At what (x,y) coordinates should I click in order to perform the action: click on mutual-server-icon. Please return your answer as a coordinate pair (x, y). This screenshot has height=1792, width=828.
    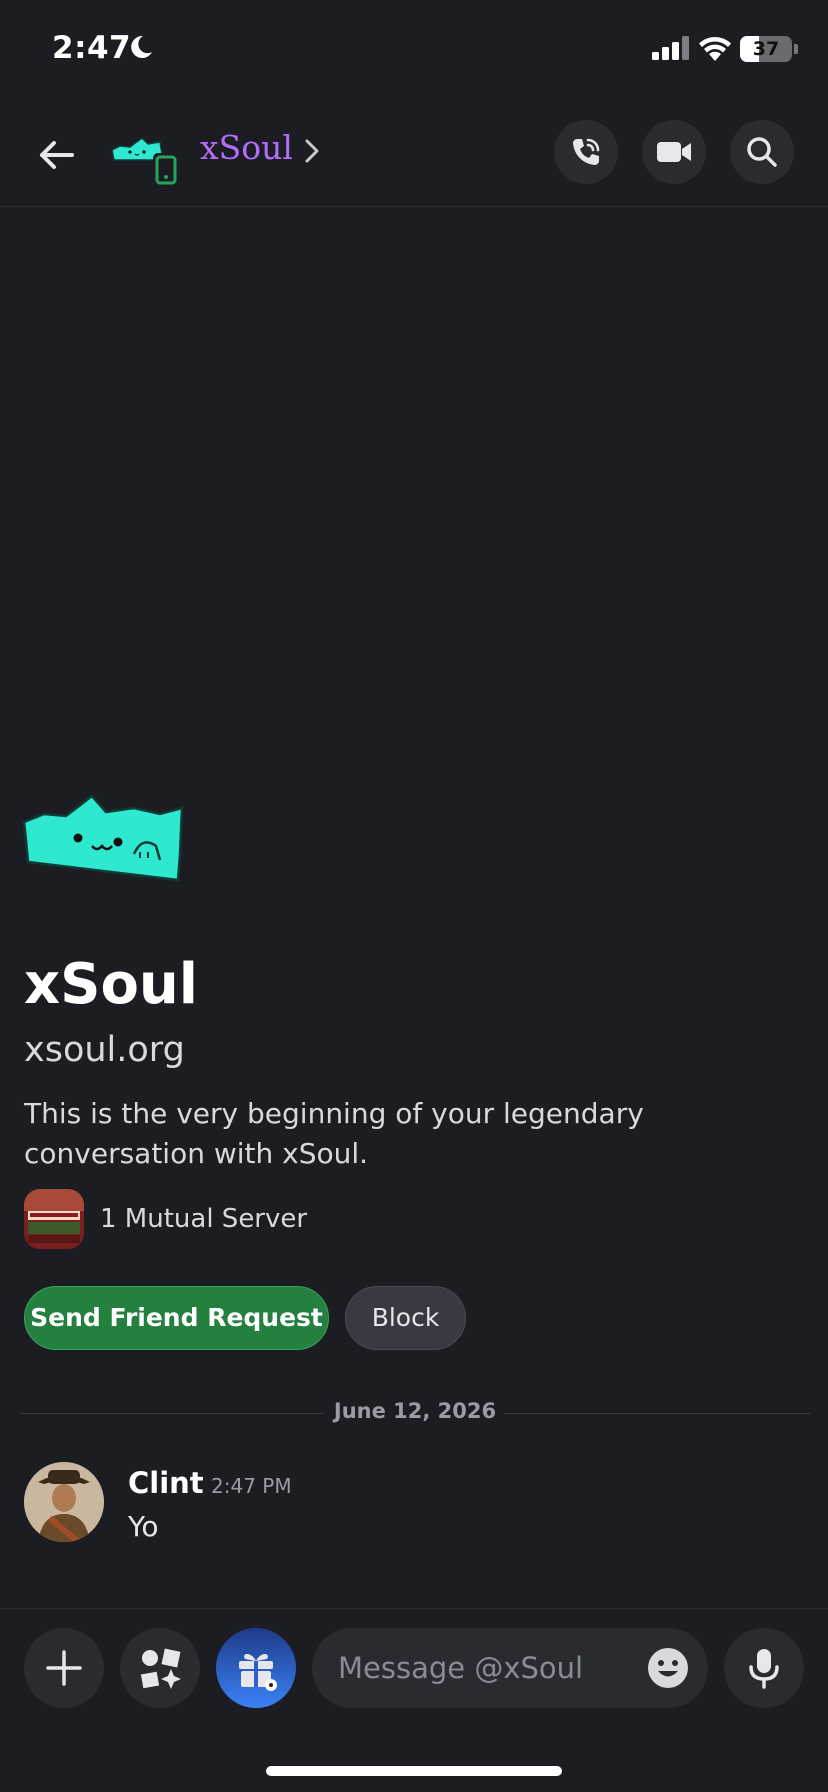
    Looking at the image, I should click on (54, 1219).